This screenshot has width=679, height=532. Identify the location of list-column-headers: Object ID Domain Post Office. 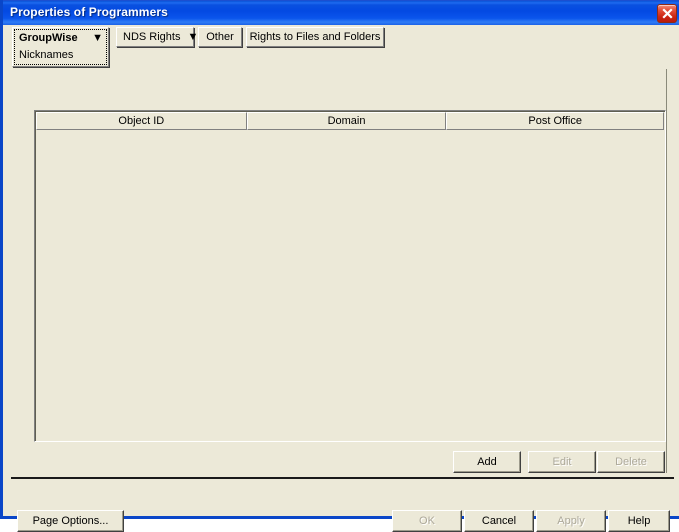
(350, 121).